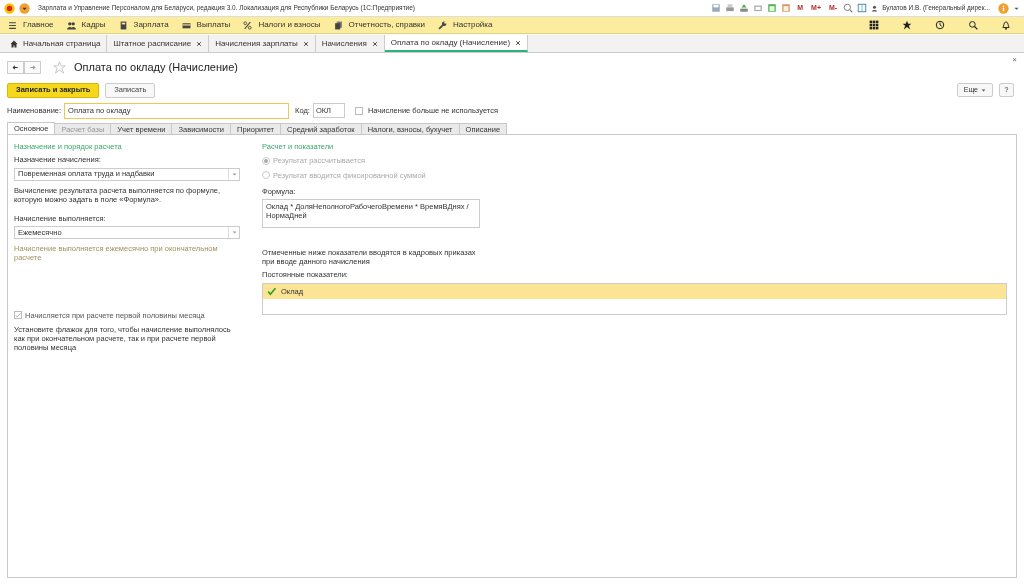 This screenshot has height=585, width=1024. What do you see at coordinates (874, 25) in the screenshot?
I see `apps-grid-icon` at bounding box center [874, 25].